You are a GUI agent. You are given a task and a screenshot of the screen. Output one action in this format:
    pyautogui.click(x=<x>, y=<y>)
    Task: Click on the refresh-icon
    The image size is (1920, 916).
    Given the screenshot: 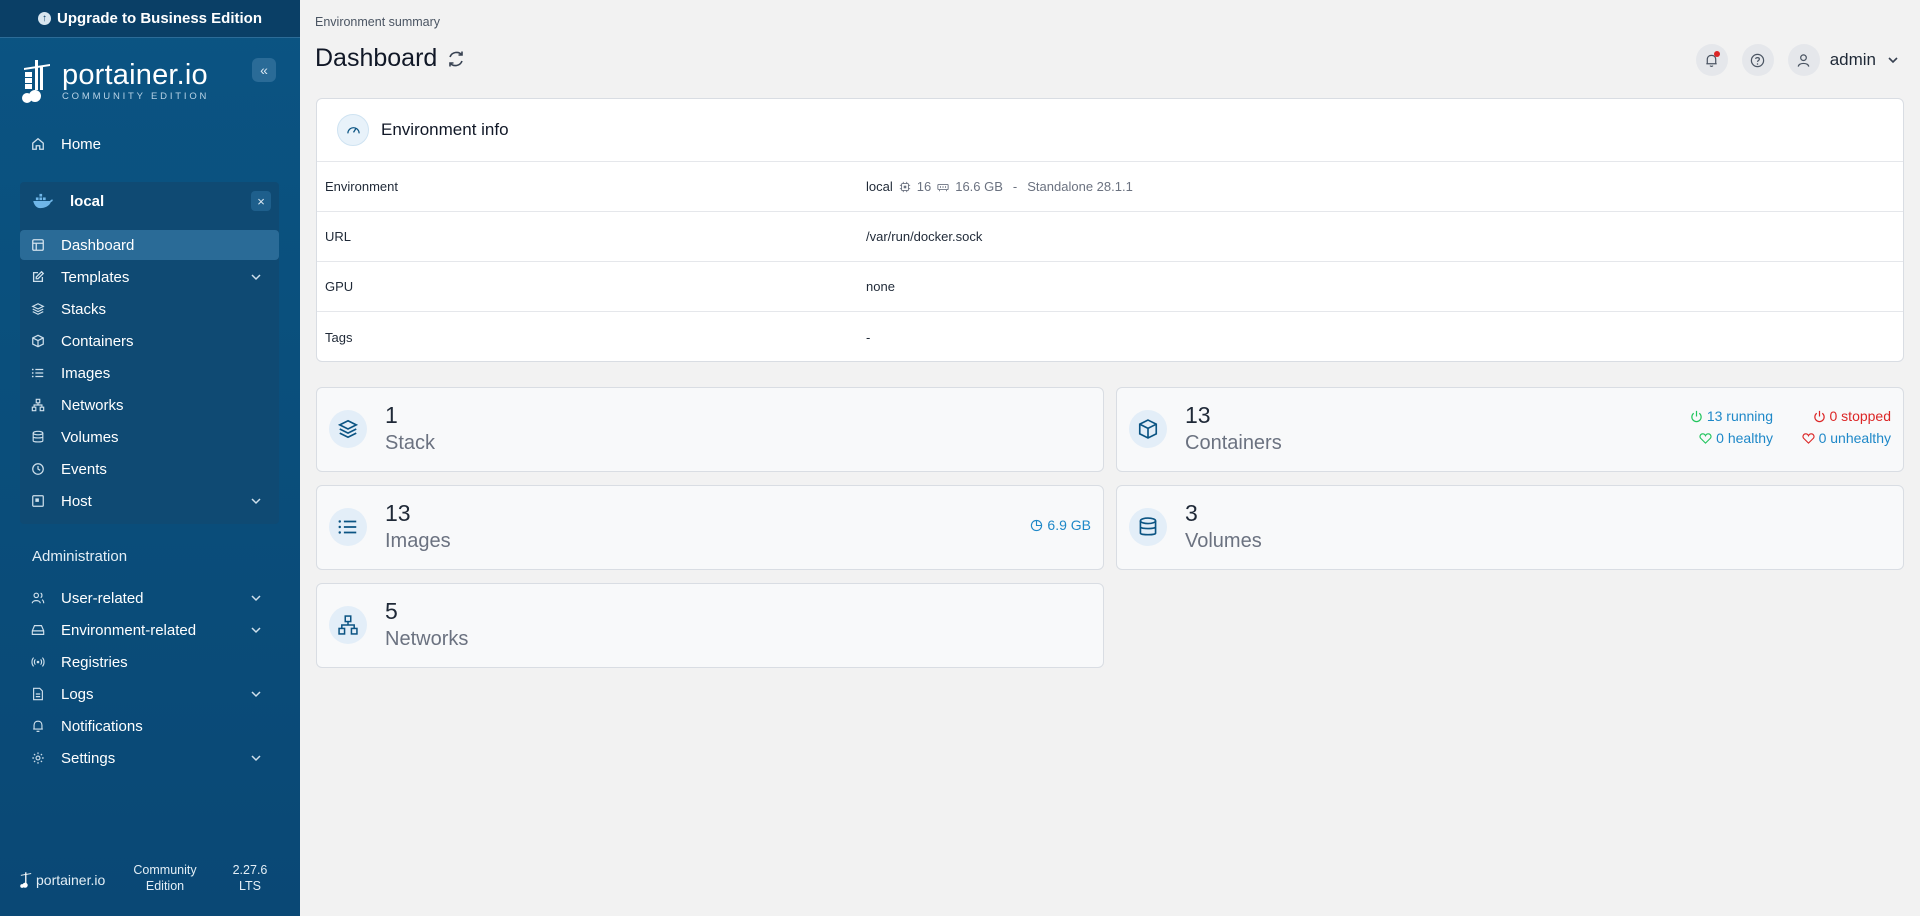 What is the action you would take?
    pyautogui.click(x=456, y=59)
    